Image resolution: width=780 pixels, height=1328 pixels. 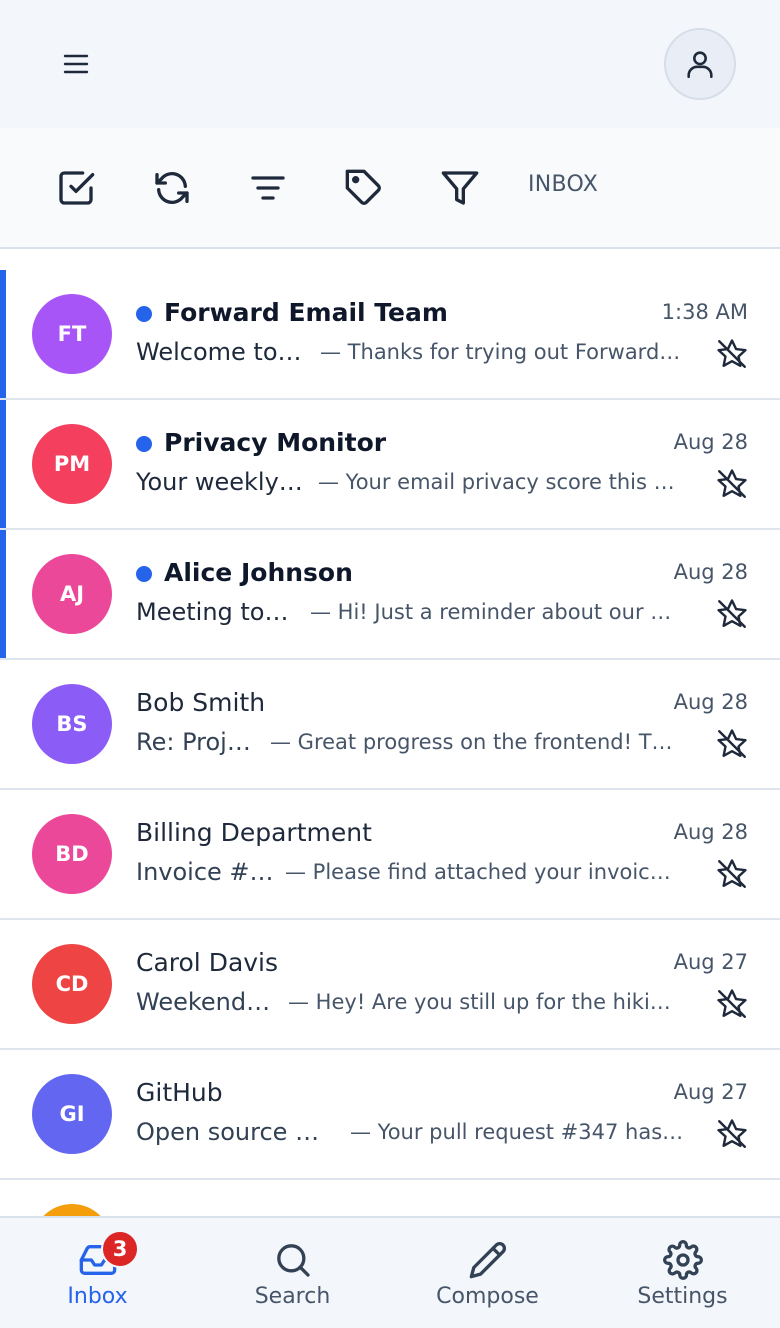 I want to click on nav-search: Search, so click(x=292, y=1273).